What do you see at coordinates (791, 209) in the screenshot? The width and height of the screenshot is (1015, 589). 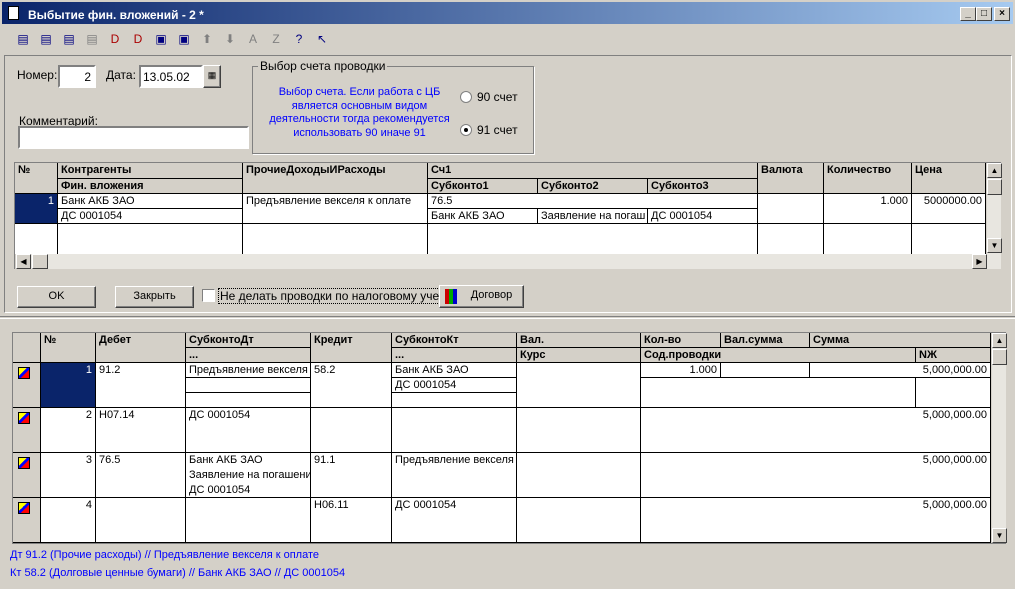 I see `cell-currency` at bounding box center [791, 209].